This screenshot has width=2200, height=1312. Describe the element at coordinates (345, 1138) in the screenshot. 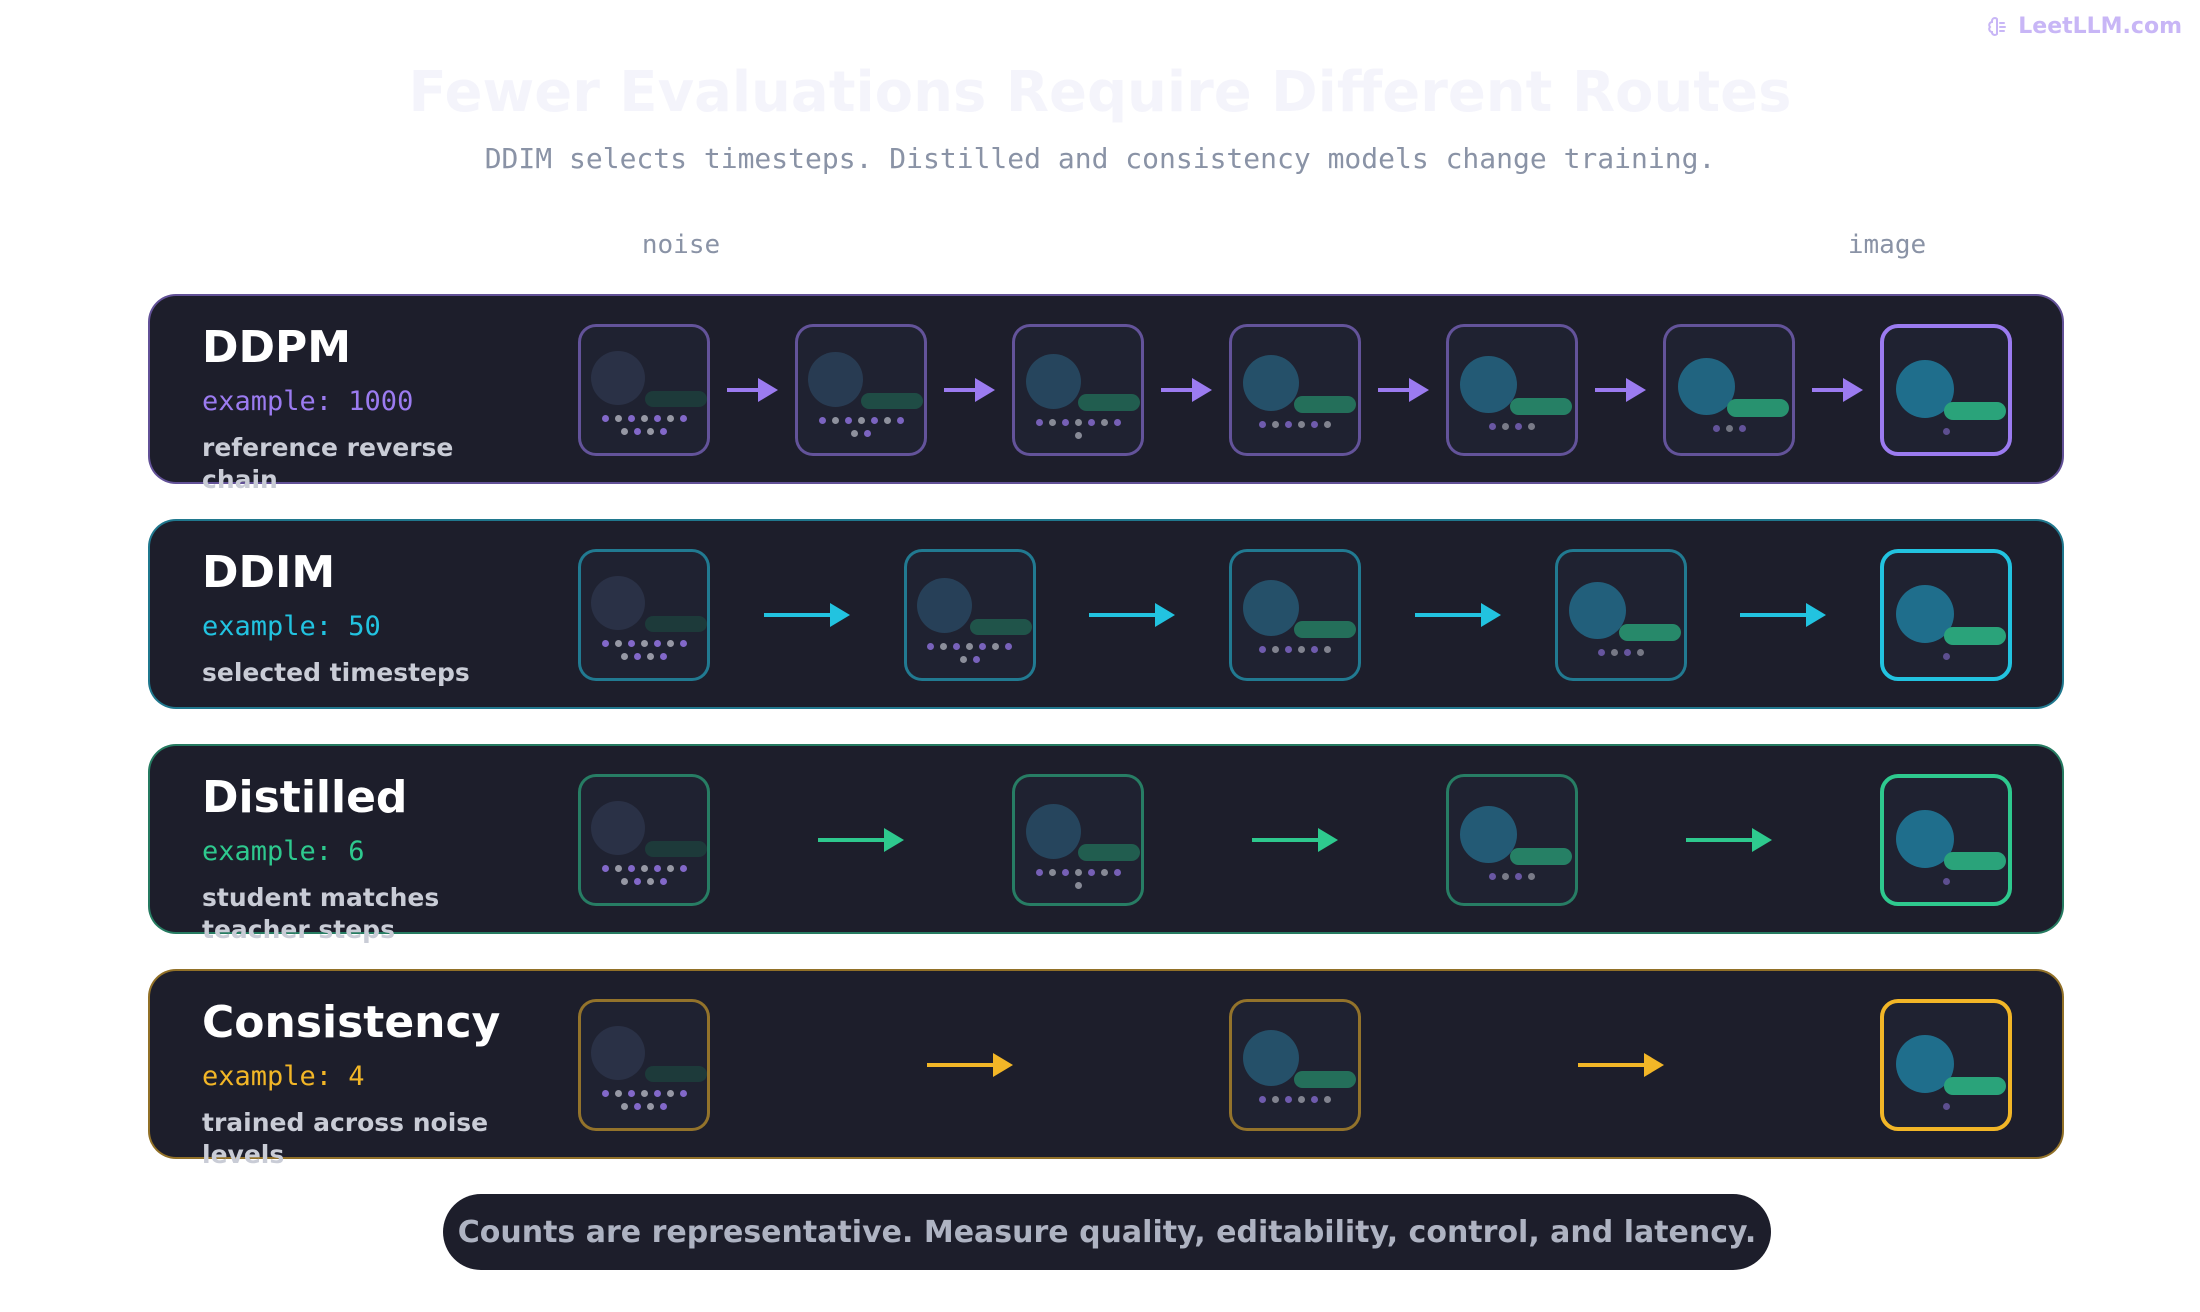

I see `route-description: trained across noise levels` at that location.